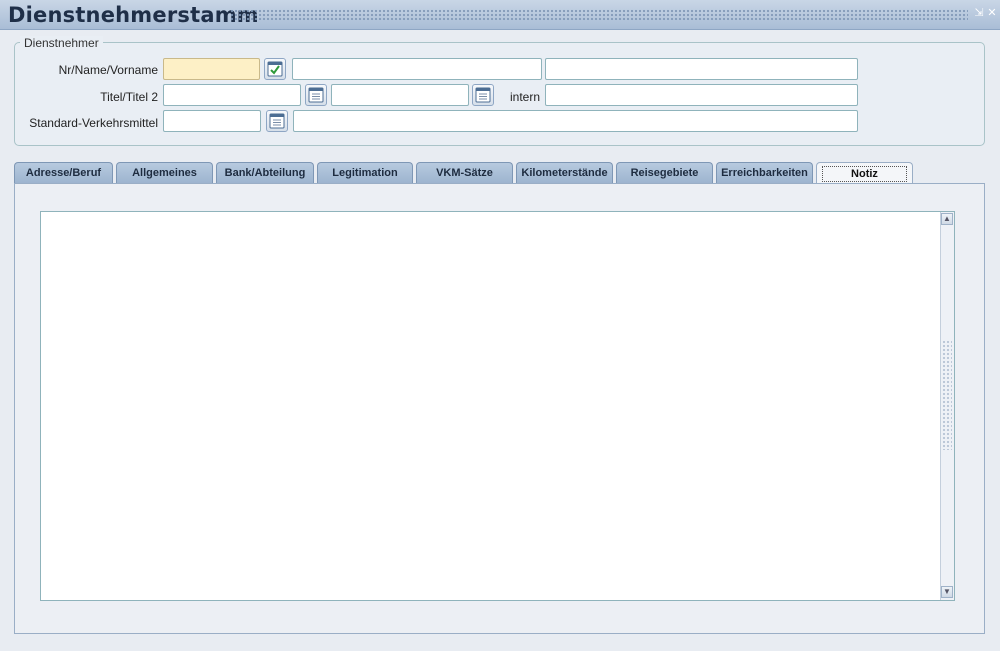 The width and height of the screenshot is (1000, 651). I want to click on check-calendar-icon, so click(275, 69).